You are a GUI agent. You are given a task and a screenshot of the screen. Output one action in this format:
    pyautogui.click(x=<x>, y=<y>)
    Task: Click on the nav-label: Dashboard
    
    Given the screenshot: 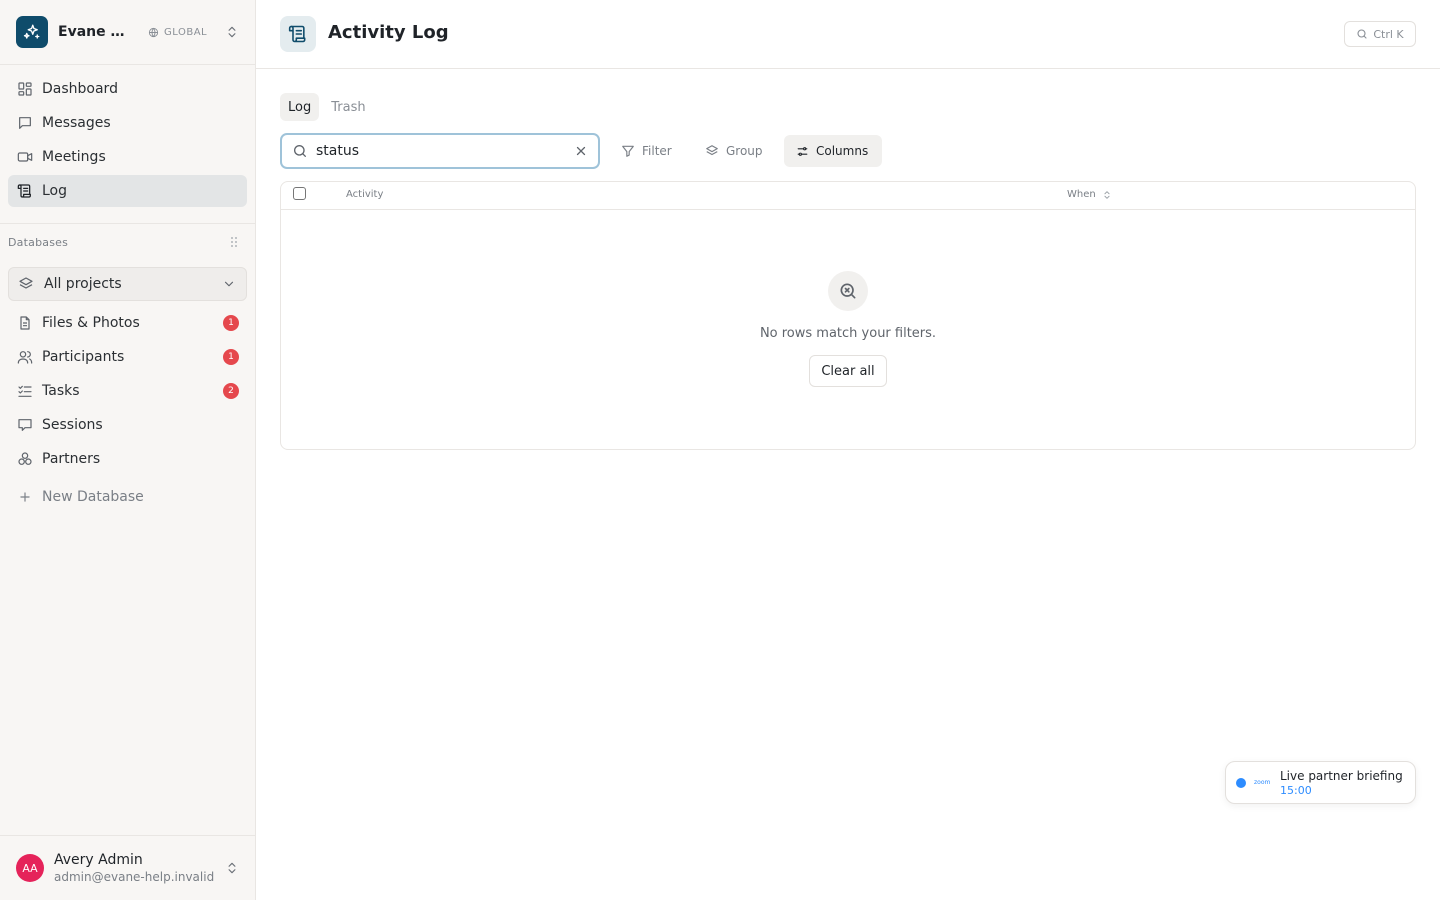 What is the action you would take?
    pyautogui.click(x=80, y=89)
    